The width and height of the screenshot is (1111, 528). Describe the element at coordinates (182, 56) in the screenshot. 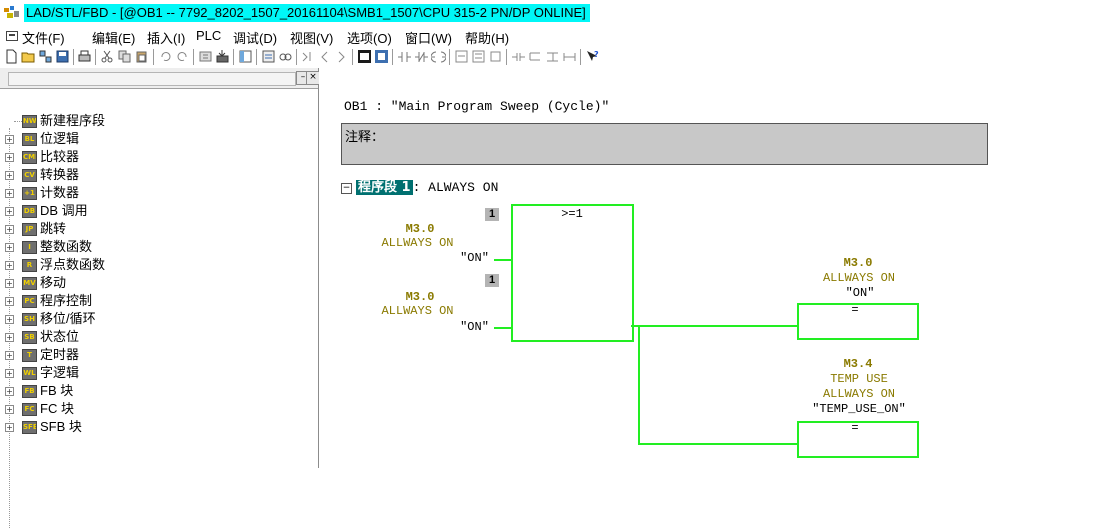

I see `redo-icon` at that location.